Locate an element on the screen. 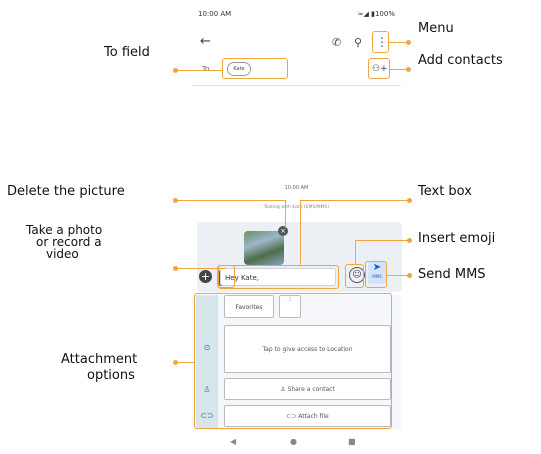 The image size is (541, 454). emoji-dot is located at coordinates (409, 240).